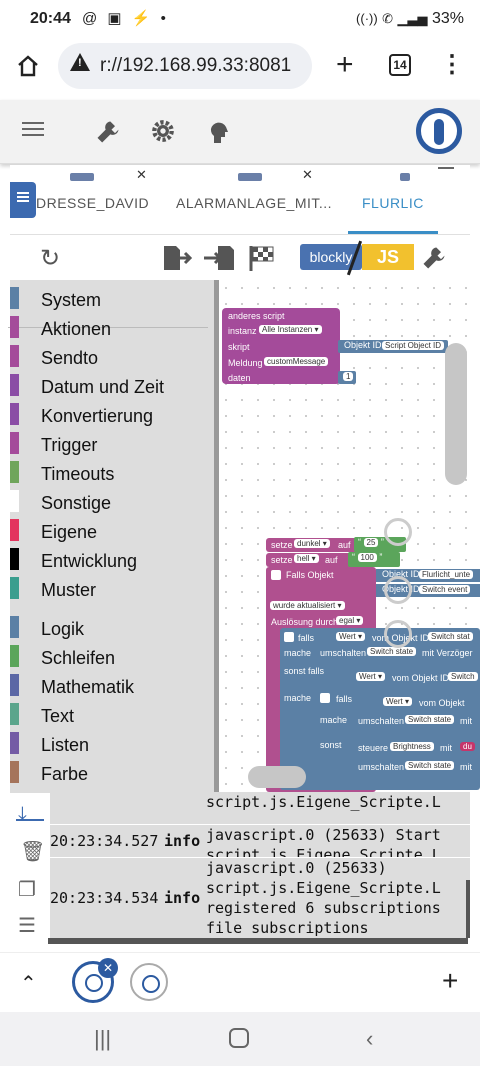 The image size is (480, 1066). I want to click on home-icon, so click(28, 66).